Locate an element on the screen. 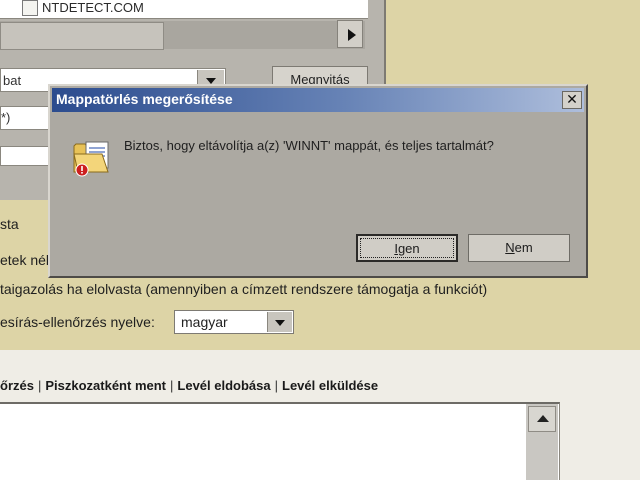 The height and width of the screenshot is (480, 640). no-button-hotkey: N is located at coordinates (510, 247).